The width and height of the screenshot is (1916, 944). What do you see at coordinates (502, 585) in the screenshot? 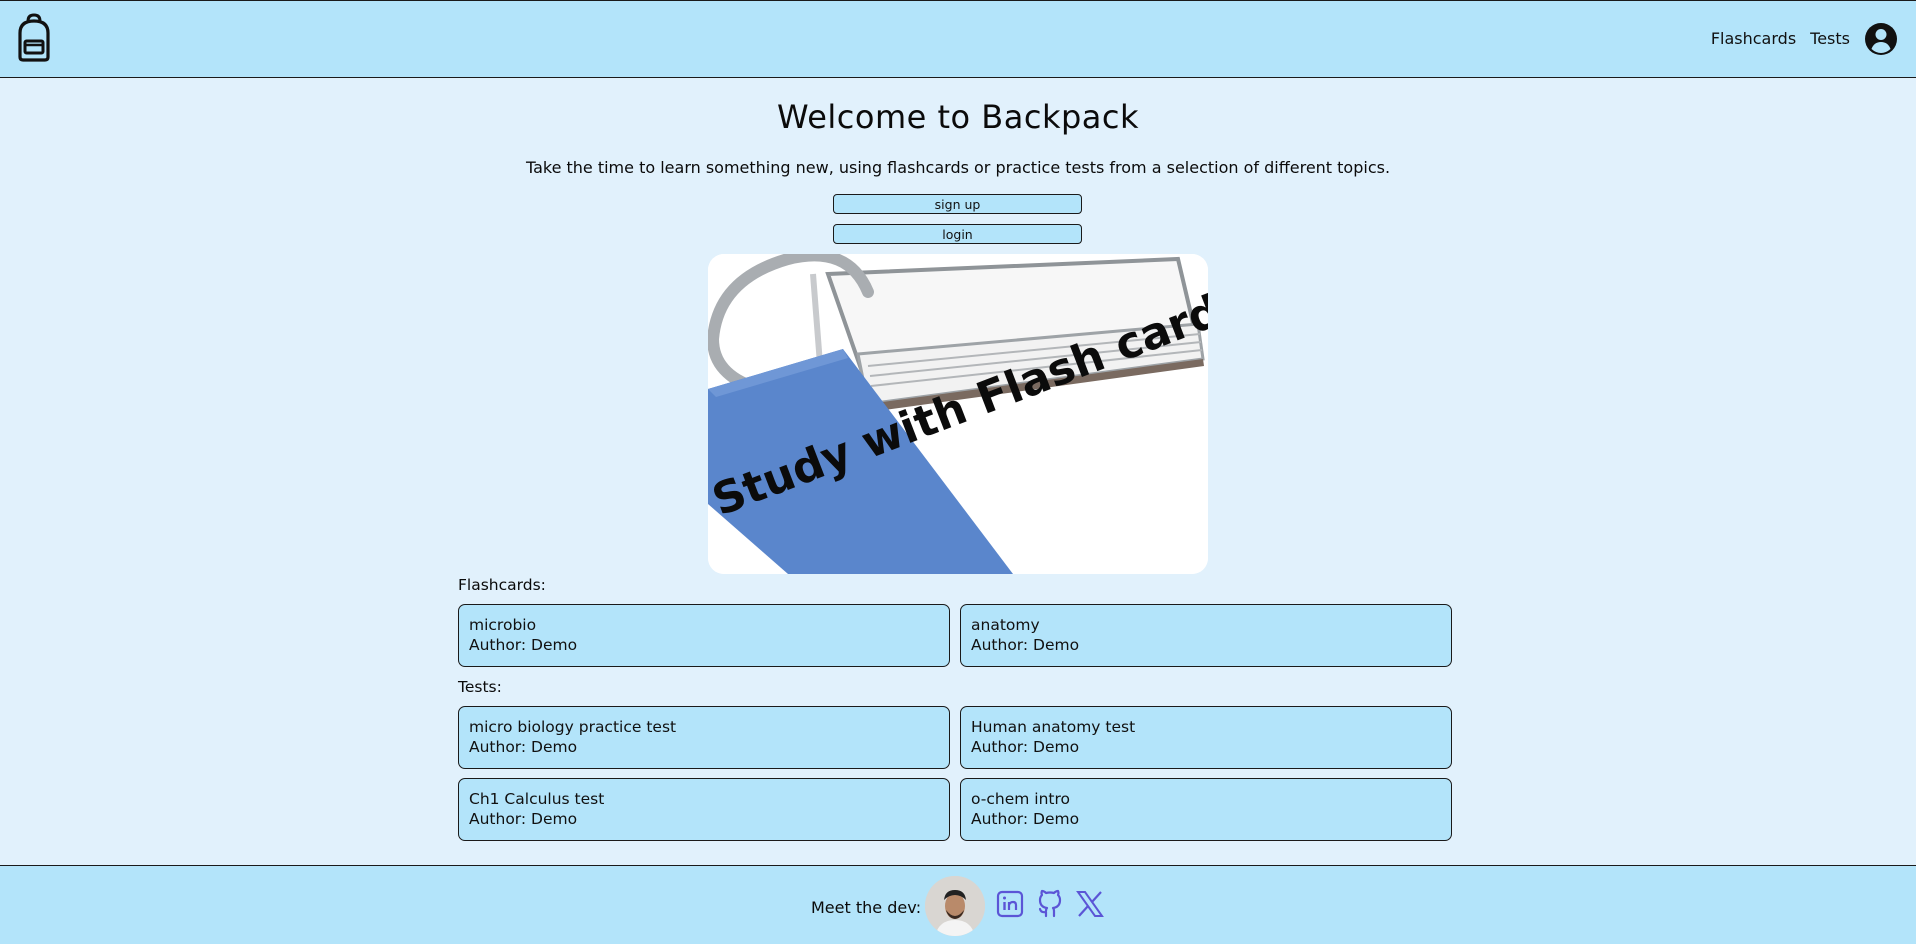
I see `flashcards-section-label: Flashcards:` at bounding box center [502, 585].